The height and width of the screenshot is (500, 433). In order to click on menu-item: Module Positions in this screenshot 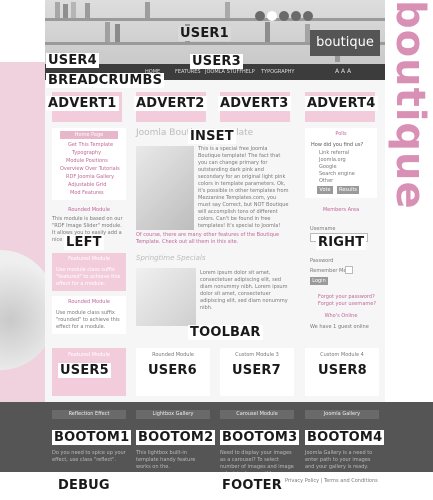, I will do `click(87, 161)`.